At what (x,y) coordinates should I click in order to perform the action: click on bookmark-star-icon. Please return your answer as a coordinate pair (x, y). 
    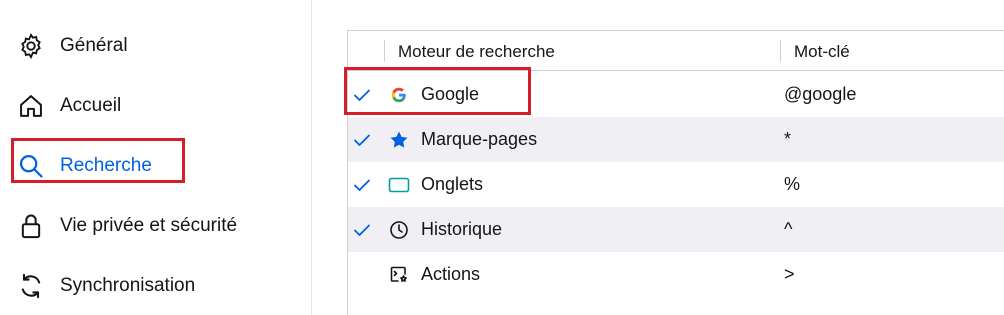
    Looking at the image, I should click on (399, 140).